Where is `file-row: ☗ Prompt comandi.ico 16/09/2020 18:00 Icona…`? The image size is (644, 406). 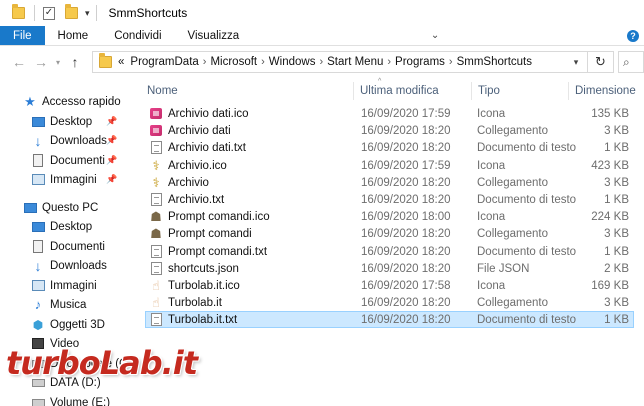 file-row: ☗ Prompt comandi.ico 16/09/2020 18:00 Icona… is located at coordinates (392, 216).